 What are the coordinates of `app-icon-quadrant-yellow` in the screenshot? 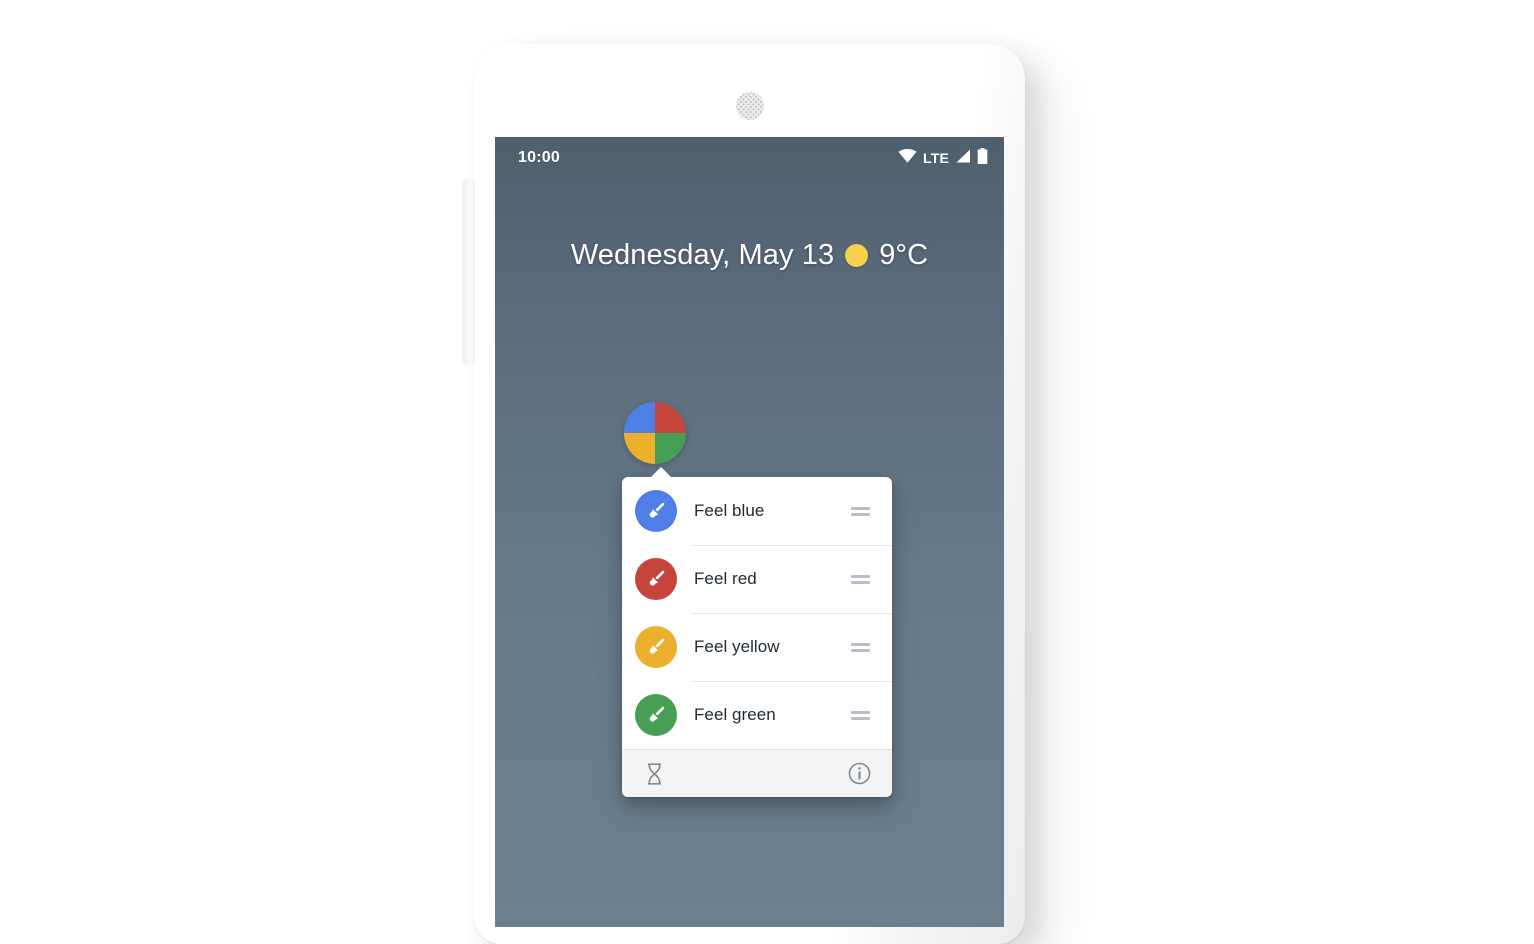 It's located at (639, 448).